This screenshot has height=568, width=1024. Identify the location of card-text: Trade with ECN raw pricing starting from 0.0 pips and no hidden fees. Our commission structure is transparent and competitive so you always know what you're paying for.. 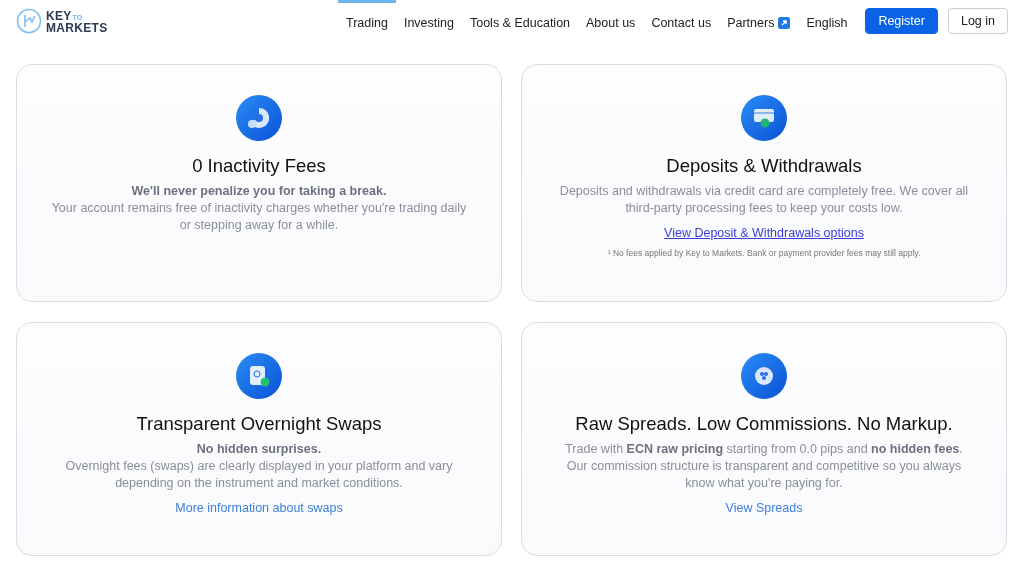
(764, 466).